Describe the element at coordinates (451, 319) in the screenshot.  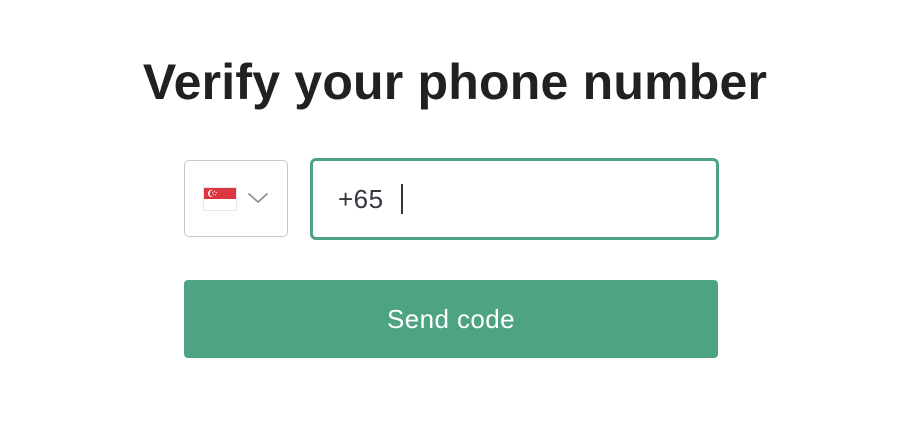
I see `send-code-button: Send code` at that location.